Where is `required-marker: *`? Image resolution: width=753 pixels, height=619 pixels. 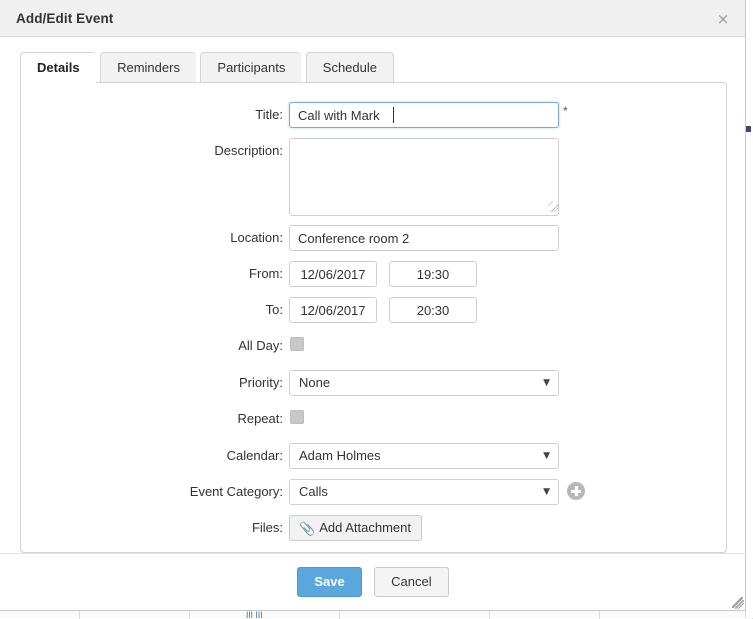 required-marker: * is located at coordinates (565, 111).